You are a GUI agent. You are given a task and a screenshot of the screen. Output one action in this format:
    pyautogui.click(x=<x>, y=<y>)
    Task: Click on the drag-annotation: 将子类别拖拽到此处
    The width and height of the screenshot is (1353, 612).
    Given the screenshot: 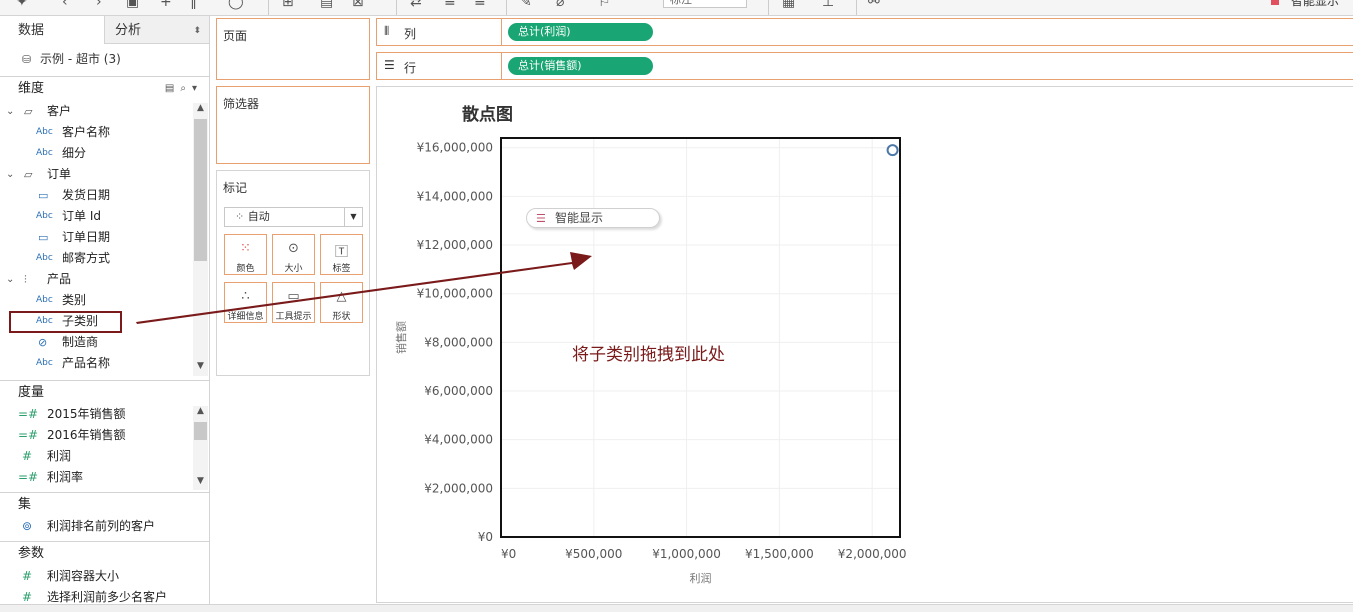 What is the action you would take?
    pyautogui.click(x=648, y=355)
    